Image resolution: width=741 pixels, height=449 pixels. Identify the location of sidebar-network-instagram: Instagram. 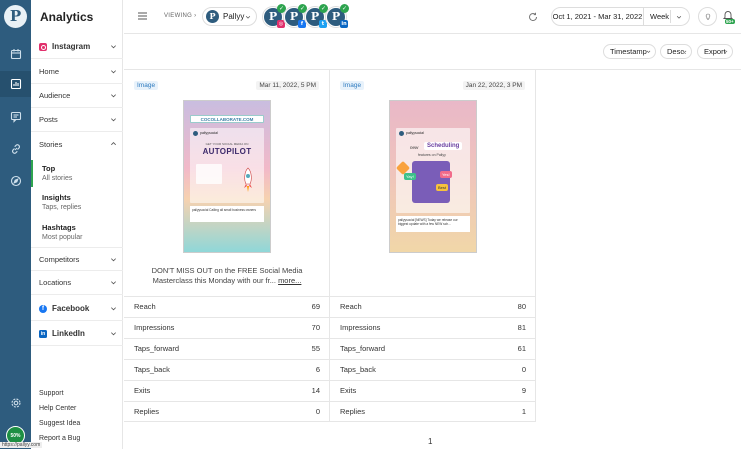
(77, 47).